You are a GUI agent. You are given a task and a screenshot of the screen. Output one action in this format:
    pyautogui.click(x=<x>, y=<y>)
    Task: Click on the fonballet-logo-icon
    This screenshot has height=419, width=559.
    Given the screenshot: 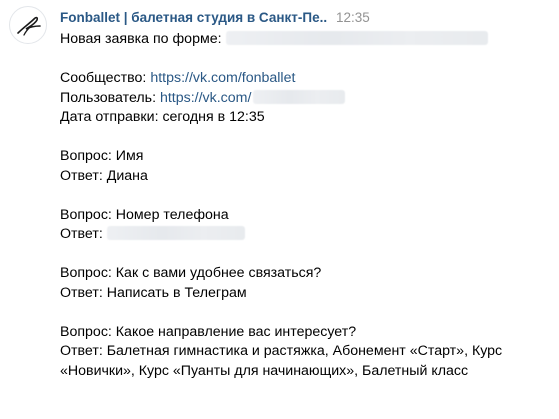 What is the action you would take?
    pyautogui.click(x=29, y=26)
    